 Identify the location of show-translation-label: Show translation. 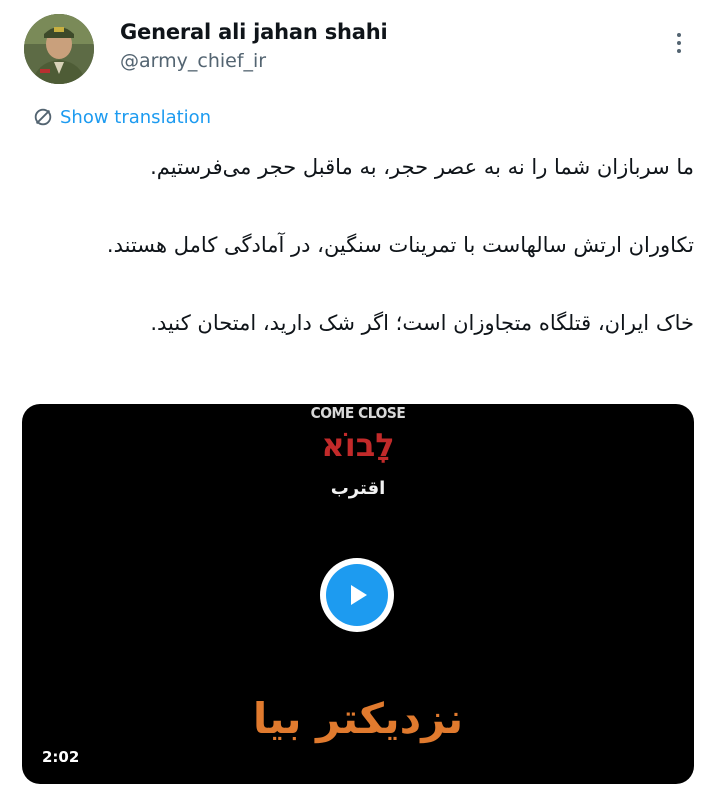
(136, 117).